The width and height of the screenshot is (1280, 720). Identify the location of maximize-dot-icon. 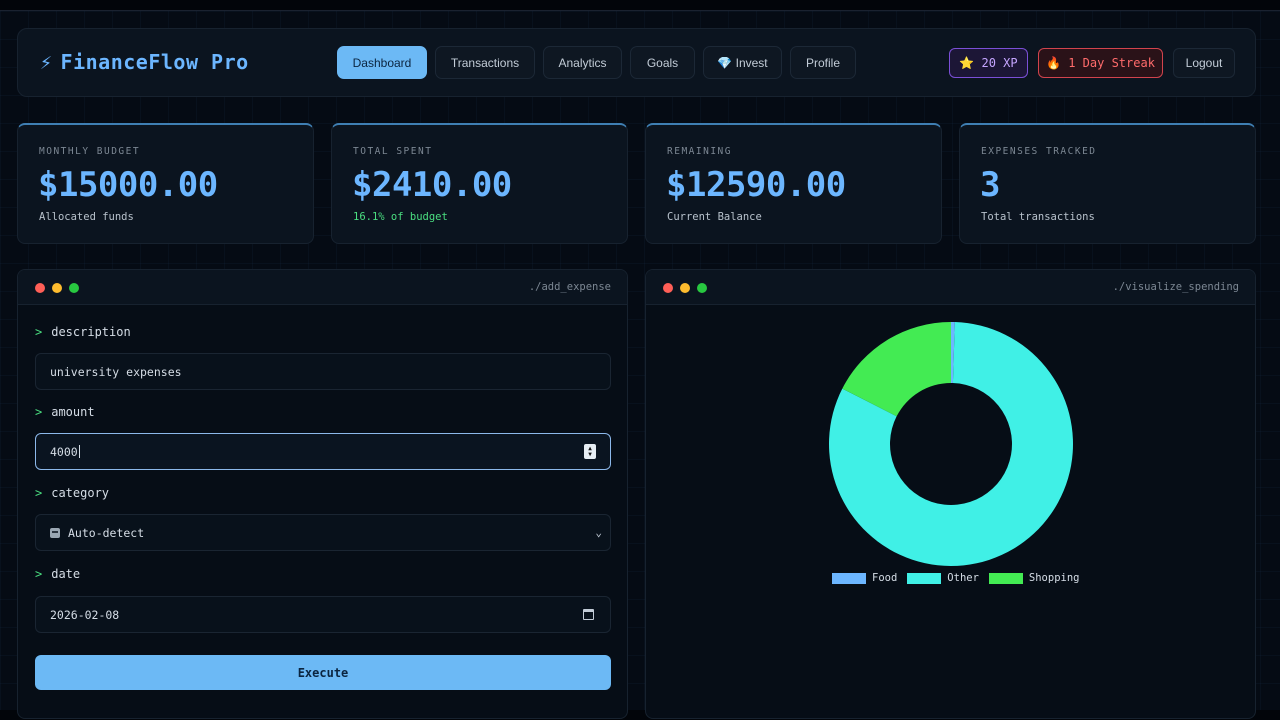
(74, 288).